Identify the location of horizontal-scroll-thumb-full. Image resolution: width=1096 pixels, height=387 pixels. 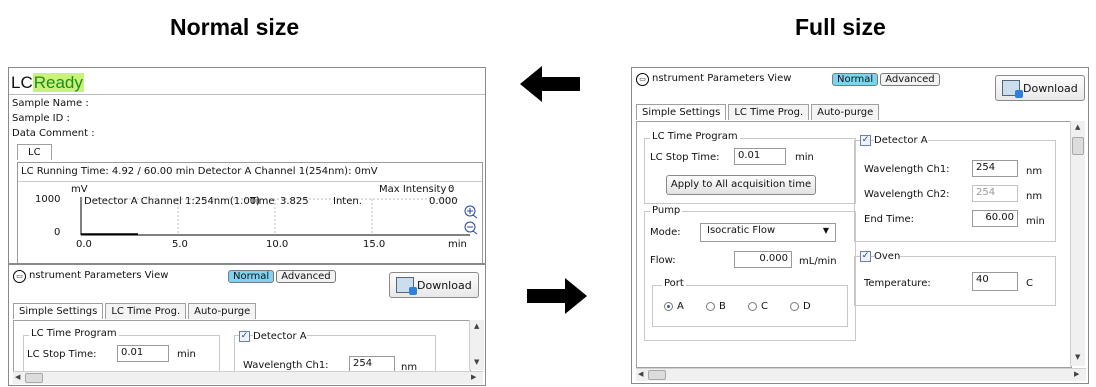
(657, 375).